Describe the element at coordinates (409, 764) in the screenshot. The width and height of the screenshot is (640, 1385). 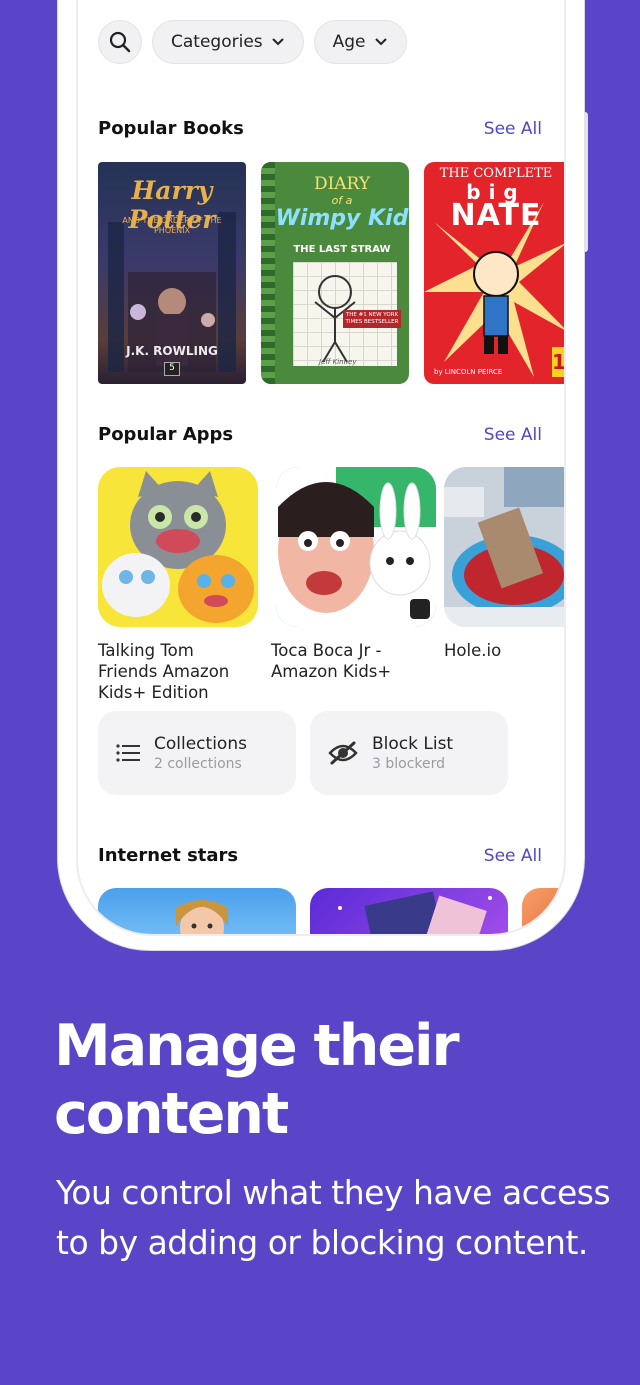
I see `block-list-count: 3 blockerd` at that location.